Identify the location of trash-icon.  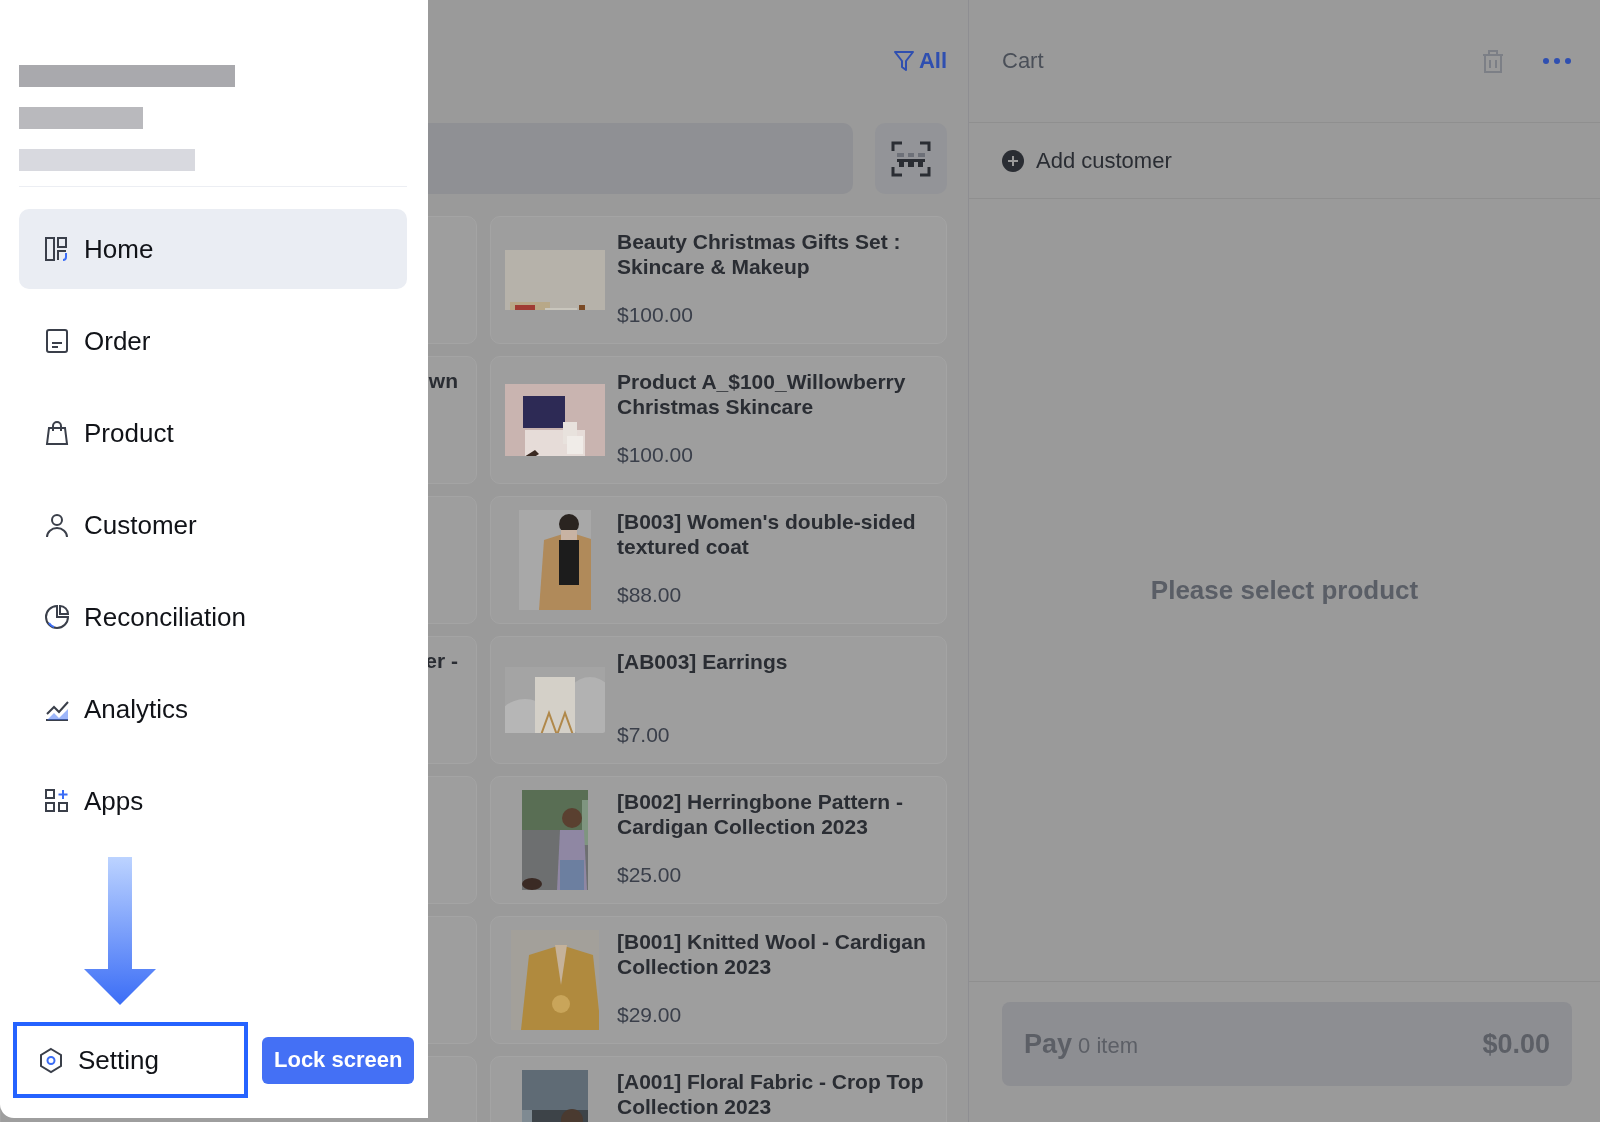
(1493, 61).